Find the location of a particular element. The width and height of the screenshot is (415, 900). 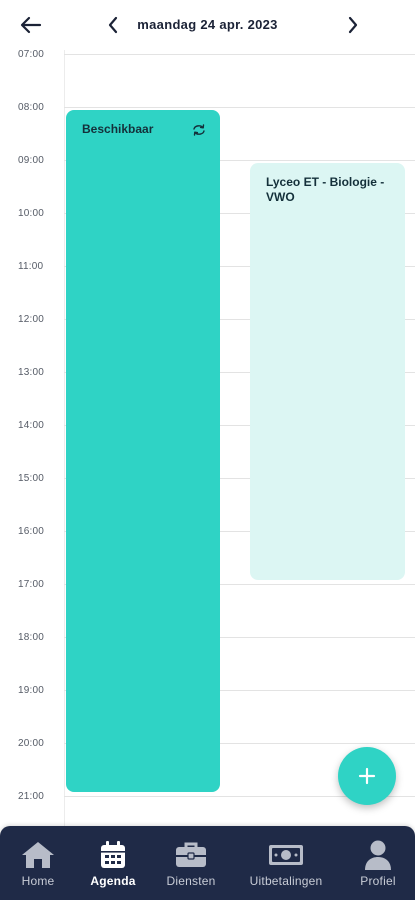

repeat-icon is located at coordinates (199, 132).